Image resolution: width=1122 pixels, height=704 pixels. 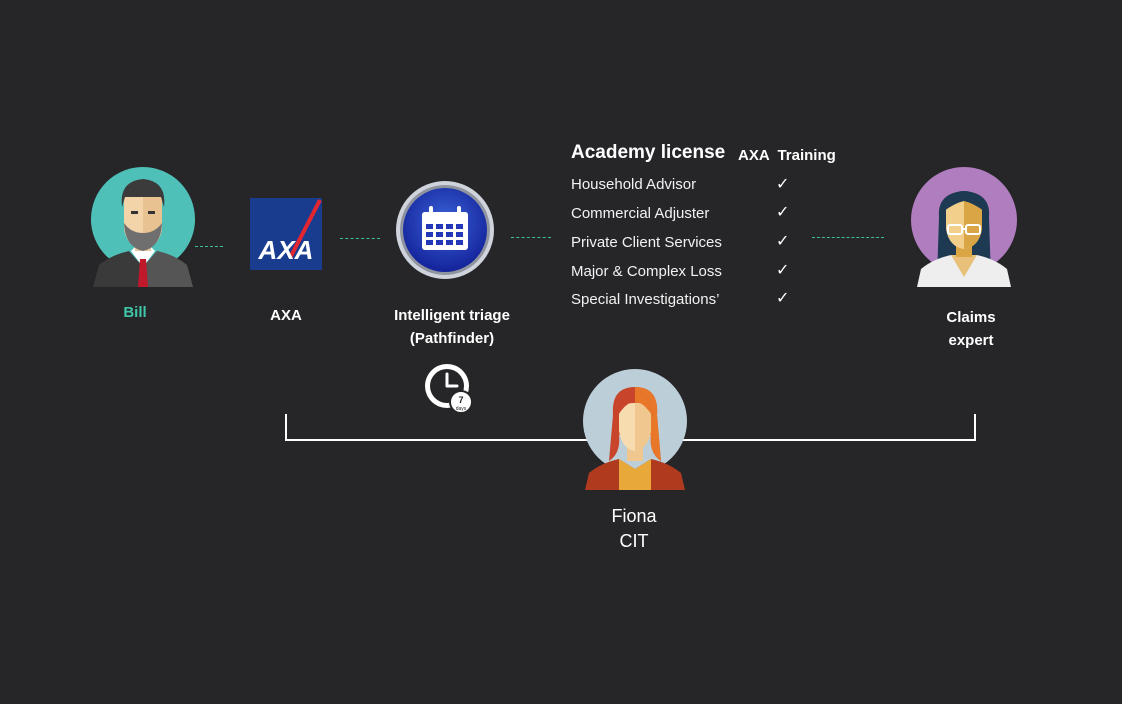 I want to click on bill-avatar, so click(x=143, y=227).